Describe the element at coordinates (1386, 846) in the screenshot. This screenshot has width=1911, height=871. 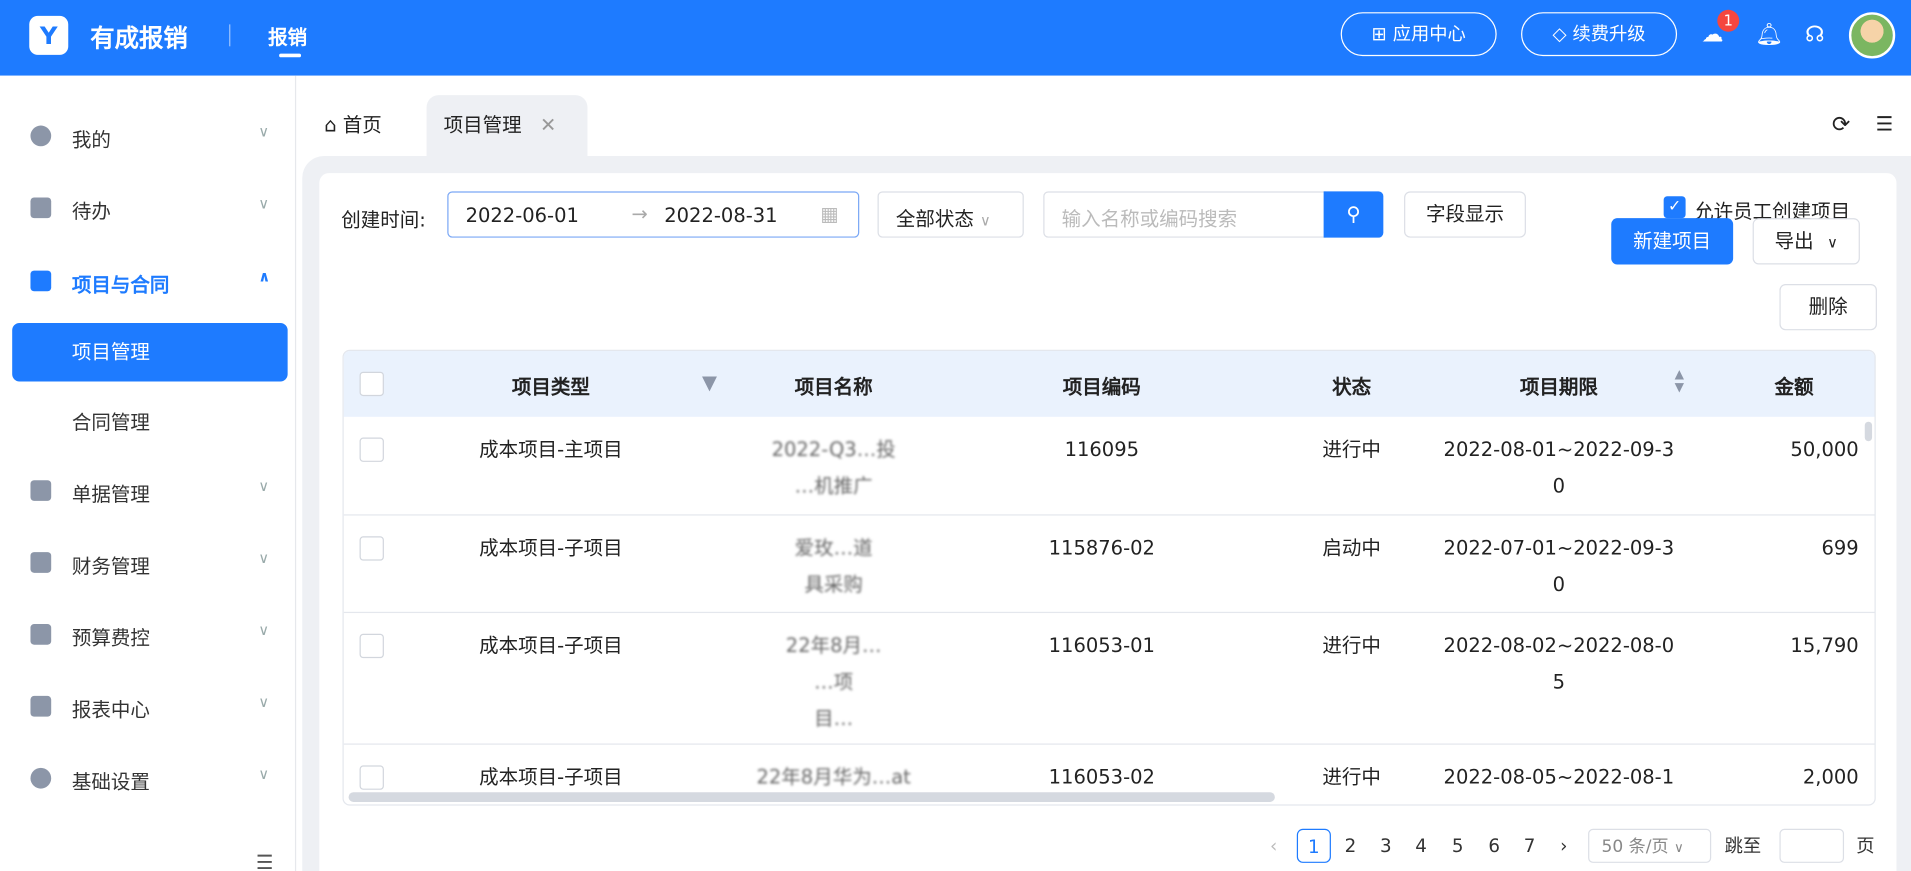
I see `page-3-button: 3` at that location.